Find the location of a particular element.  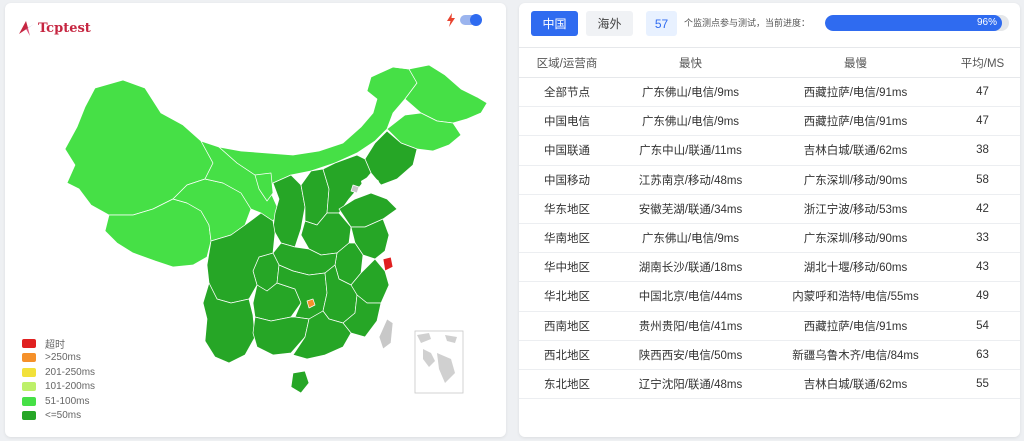

legend-item: <=50ms is located at coordinates (58, 416).